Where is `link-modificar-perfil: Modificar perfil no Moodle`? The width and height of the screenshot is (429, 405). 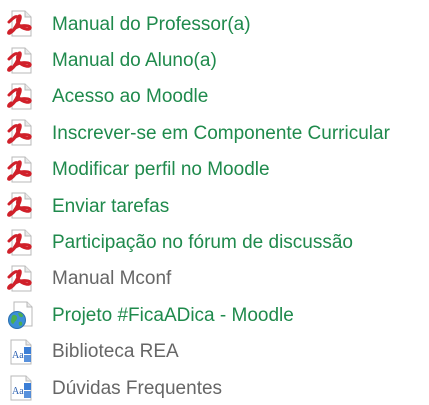
link-modificar-perfil: Modificar perfil no Moodle is located at coordinates (161, 169).